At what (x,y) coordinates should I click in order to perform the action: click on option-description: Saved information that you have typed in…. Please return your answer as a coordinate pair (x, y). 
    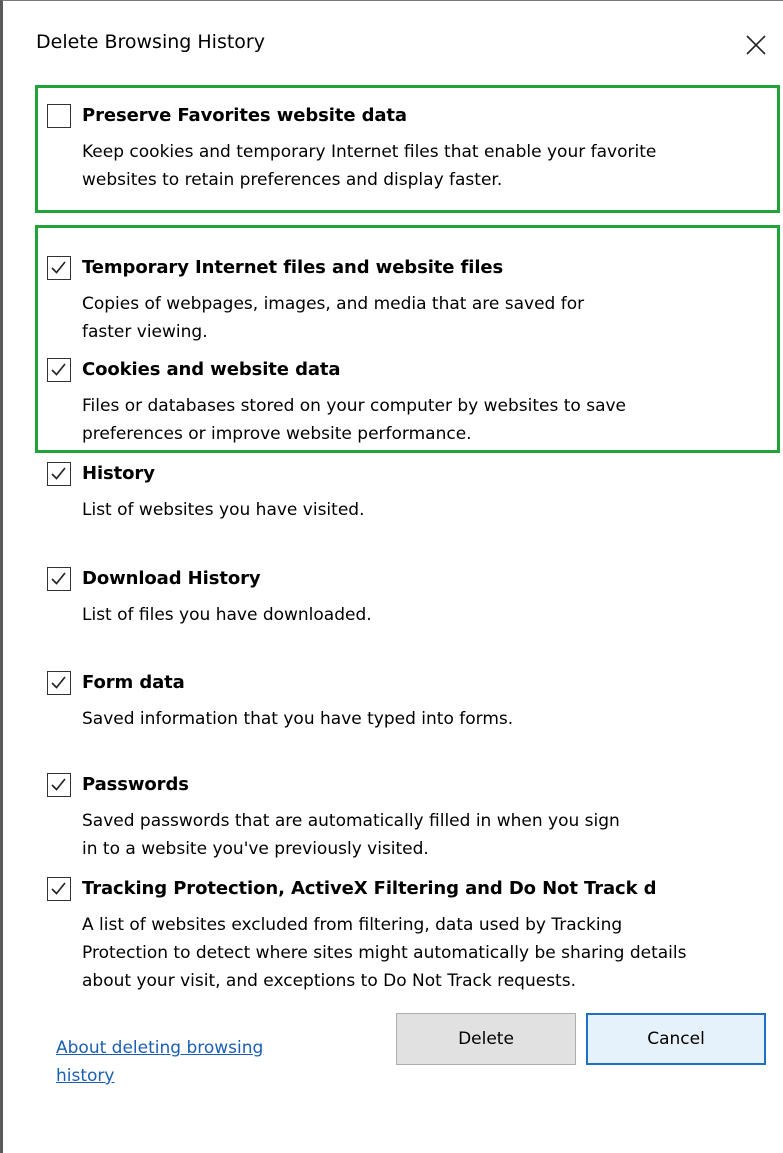
    Looking at the image, I should click on (298, 719).